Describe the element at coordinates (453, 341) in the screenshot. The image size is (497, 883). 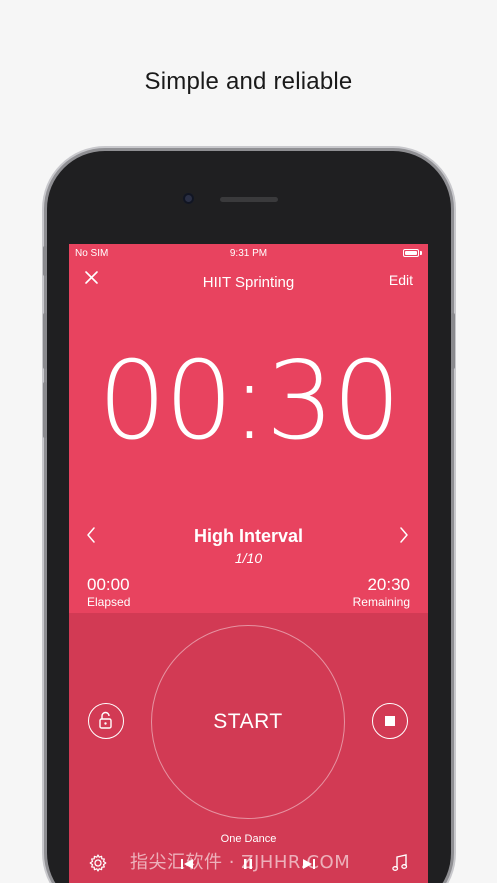
I see `phone-power-button` at that location.